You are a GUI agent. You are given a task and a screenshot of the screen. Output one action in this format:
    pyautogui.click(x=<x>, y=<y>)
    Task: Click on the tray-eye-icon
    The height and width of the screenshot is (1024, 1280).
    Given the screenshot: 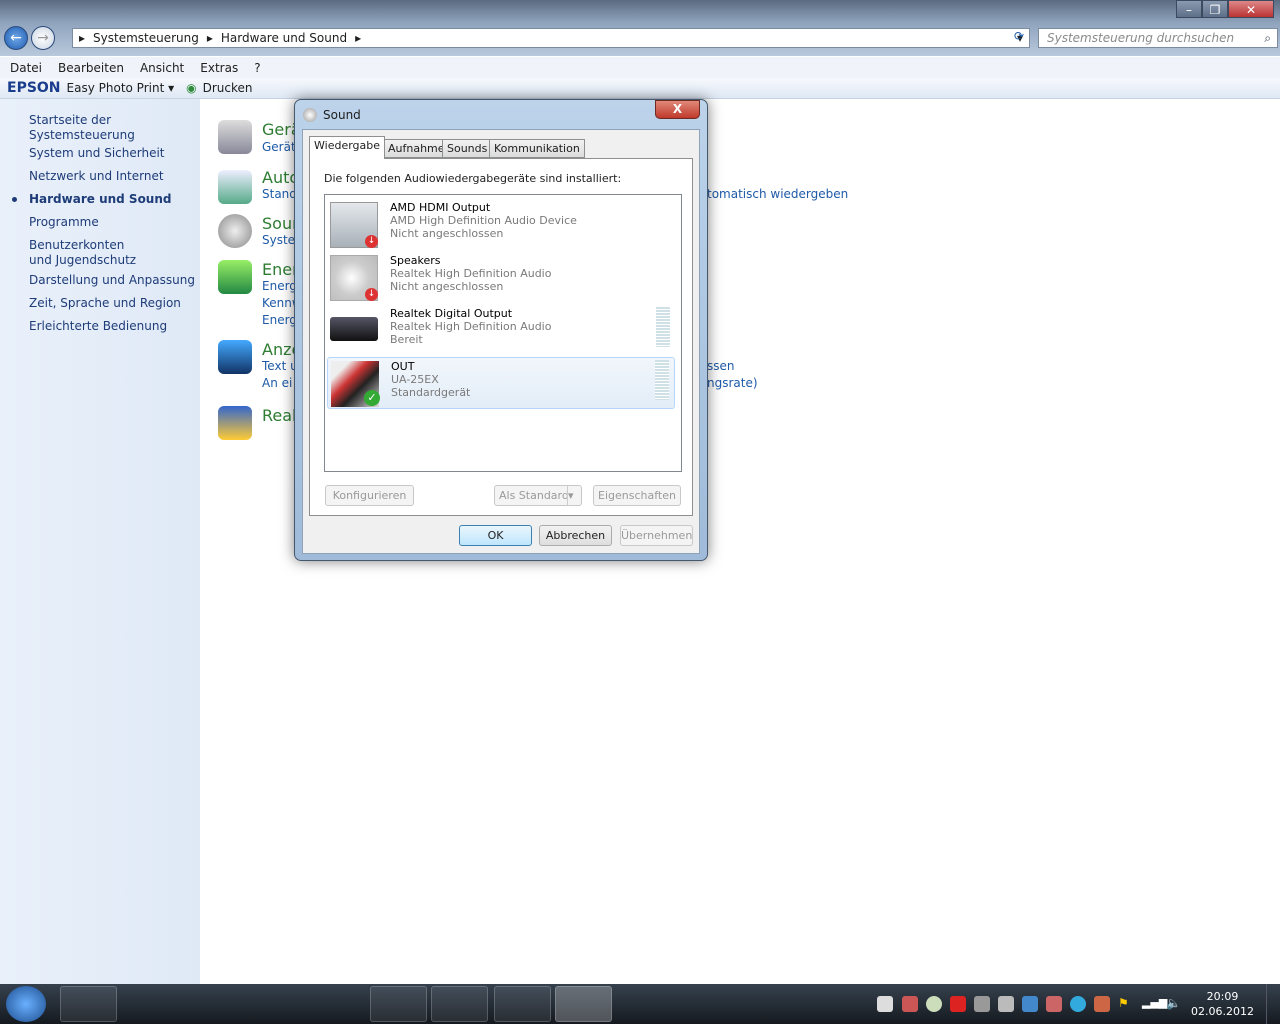 What is the action you would take?
    pyautogui.click(x=934, y=1004)
    